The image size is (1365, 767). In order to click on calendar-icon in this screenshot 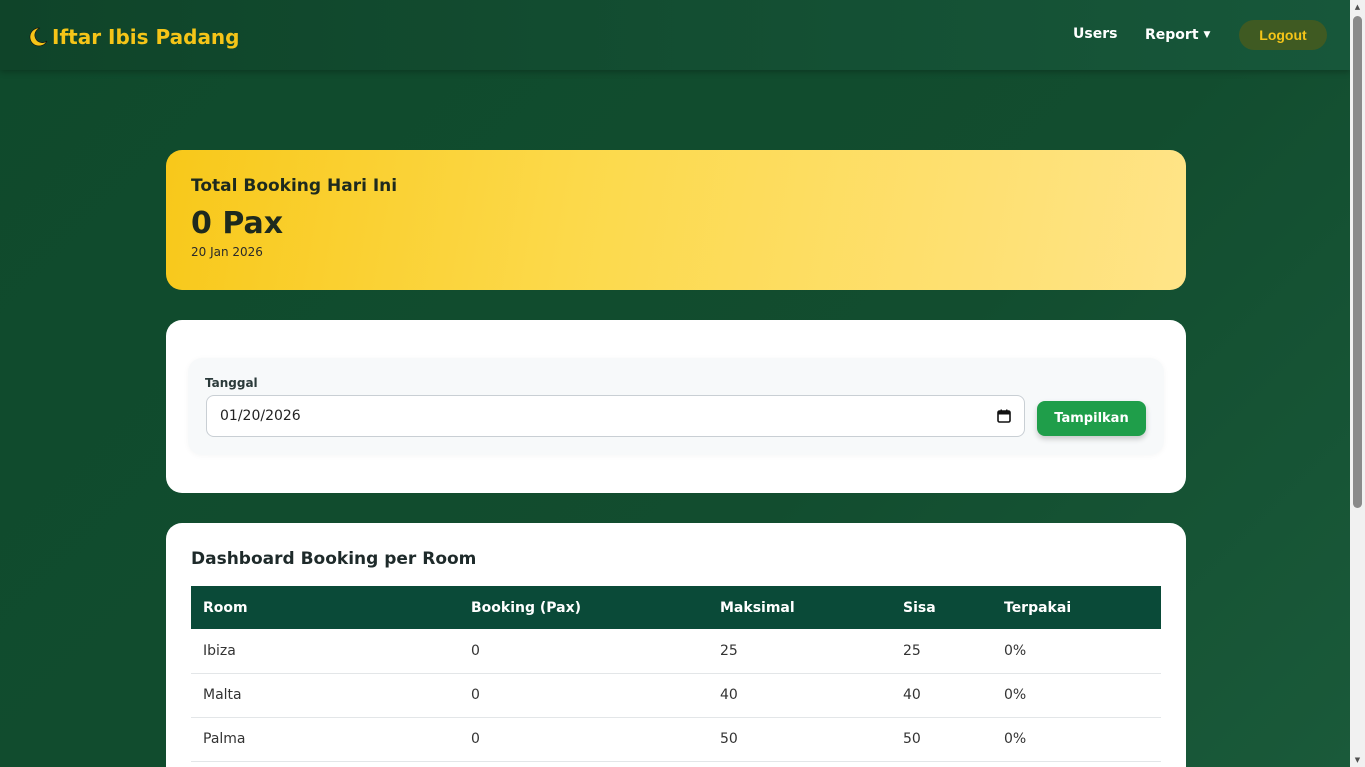, I will do `click(1004, 416)`.